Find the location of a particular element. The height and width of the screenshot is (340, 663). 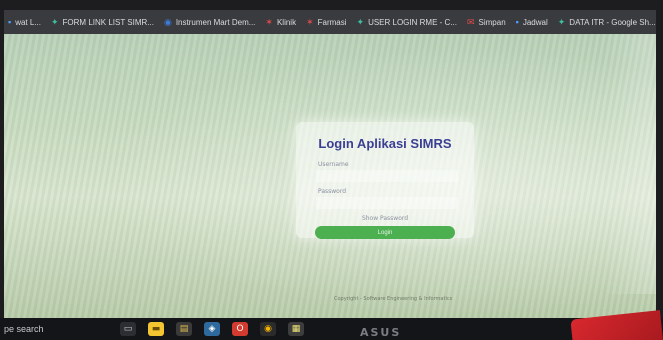

bookmark-label: Simpan is located at coordinates (492, 22).